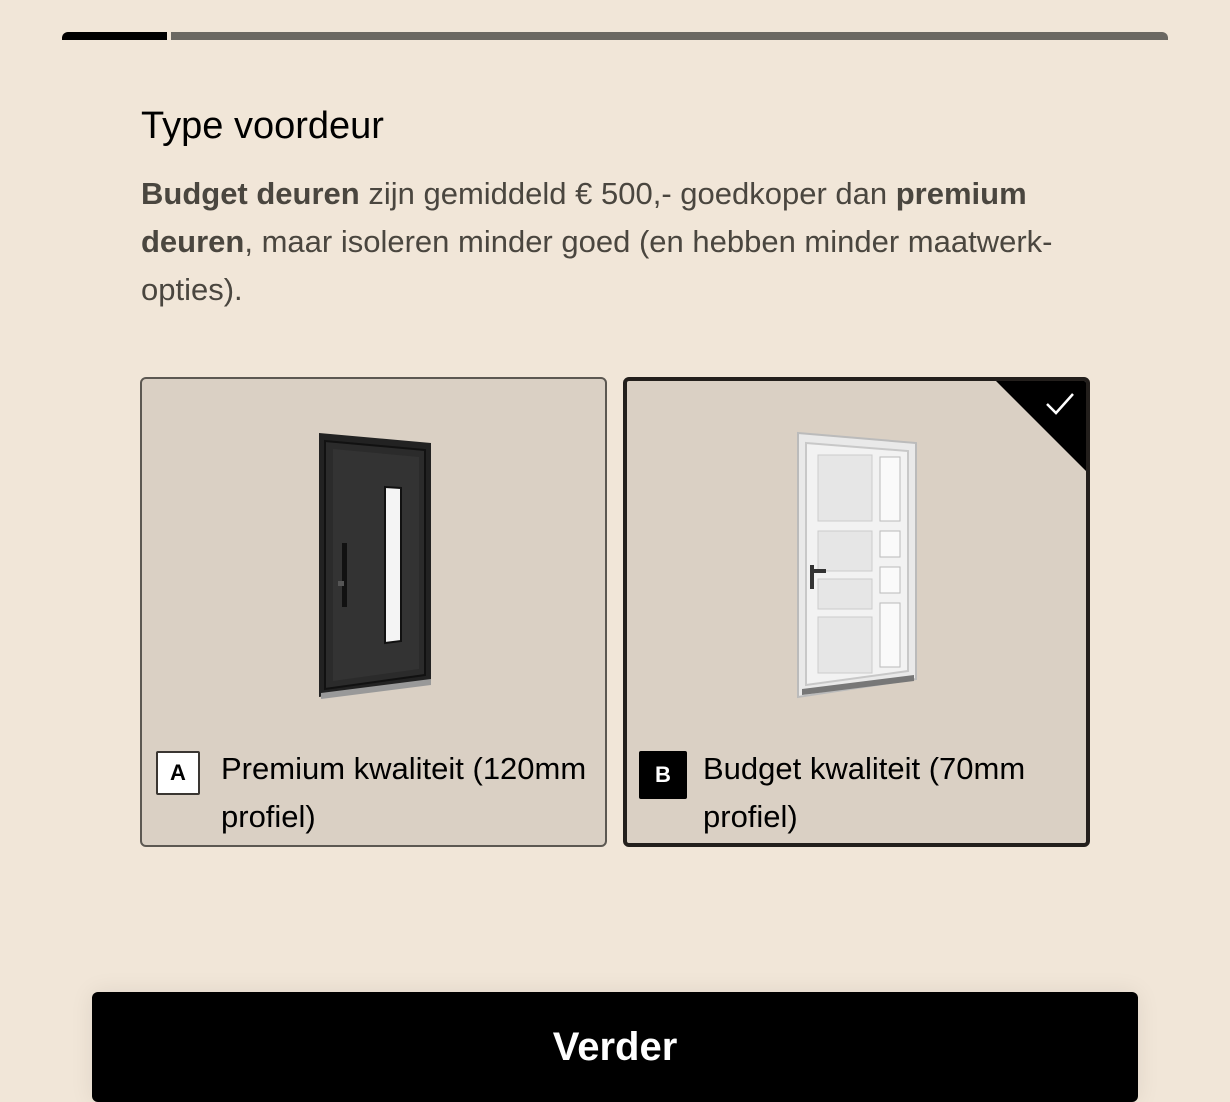 This screenshot has width=1230, height=1102. I want to click on white-door-image, so click(856, 565).